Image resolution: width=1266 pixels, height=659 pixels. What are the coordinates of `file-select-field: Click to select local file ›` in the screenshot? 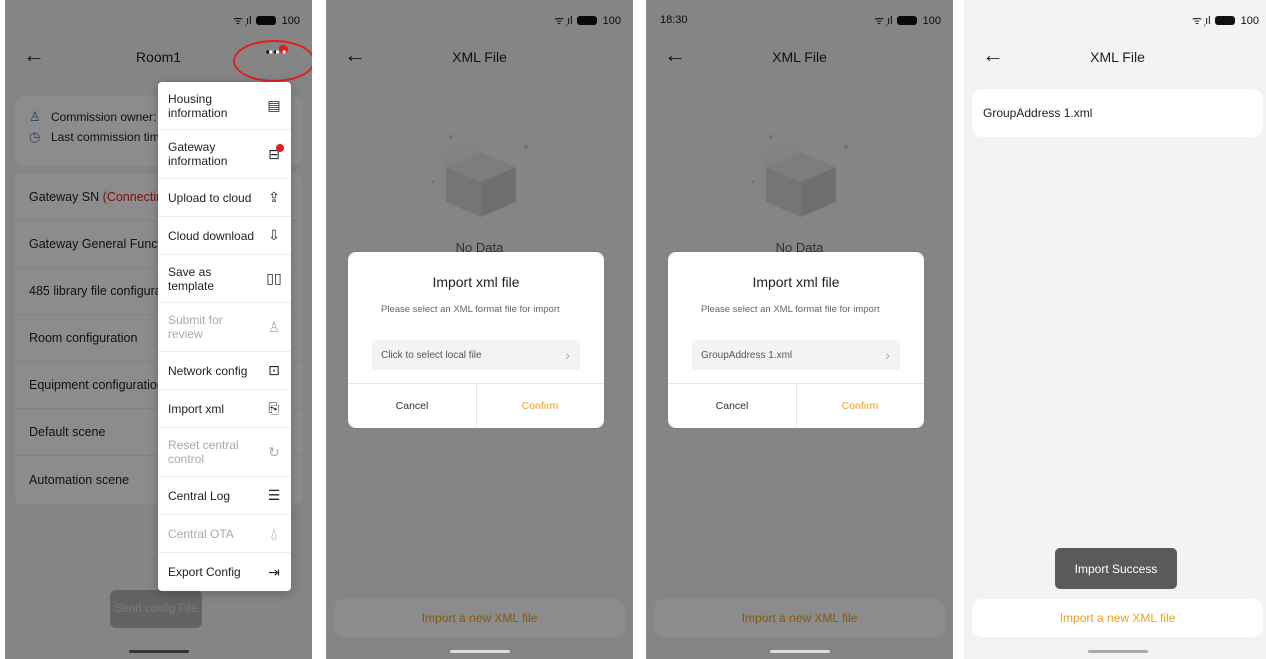 It's located at (476, 355).